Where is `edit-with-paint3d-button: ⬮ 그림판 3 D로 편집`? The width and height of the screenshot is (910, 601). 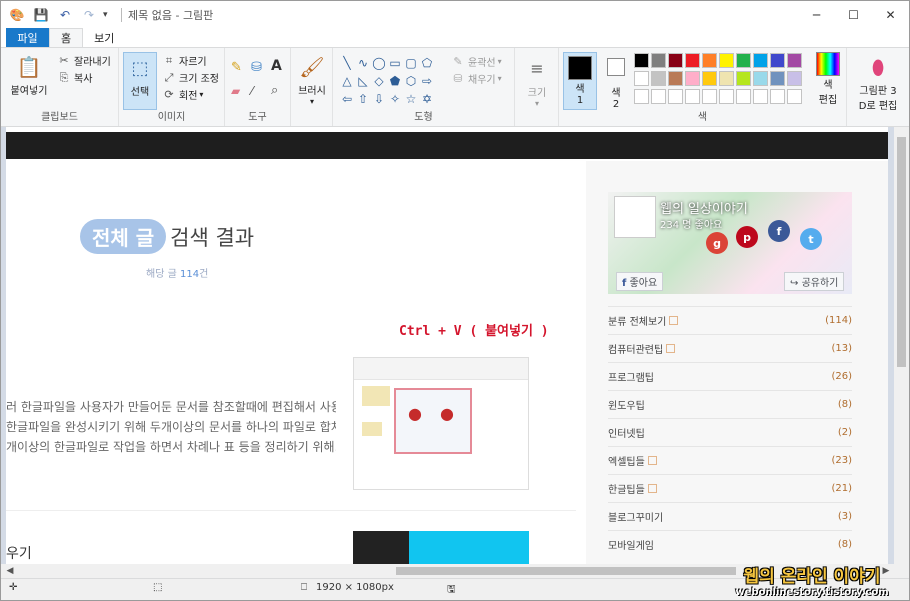 edit-with-paint3d-button: ⬮ 그림판 3 D로 편집 is located at coordinates (878, 82).